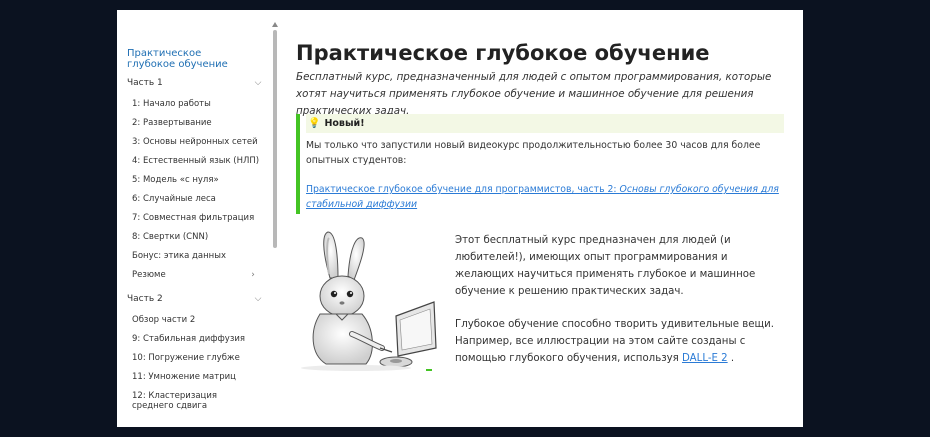 Image resolution: width=930 pixels, height=437 pixels. Describe the element at coordinates (731, 358) in the screenshot. I see `intro-paragraph-2-end: .` at that location.